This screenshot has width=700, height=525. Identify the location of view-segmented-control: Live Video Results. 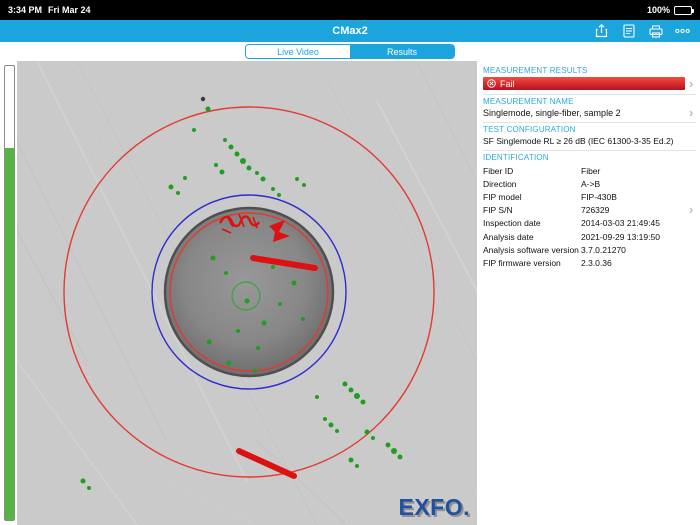
(350, 51).